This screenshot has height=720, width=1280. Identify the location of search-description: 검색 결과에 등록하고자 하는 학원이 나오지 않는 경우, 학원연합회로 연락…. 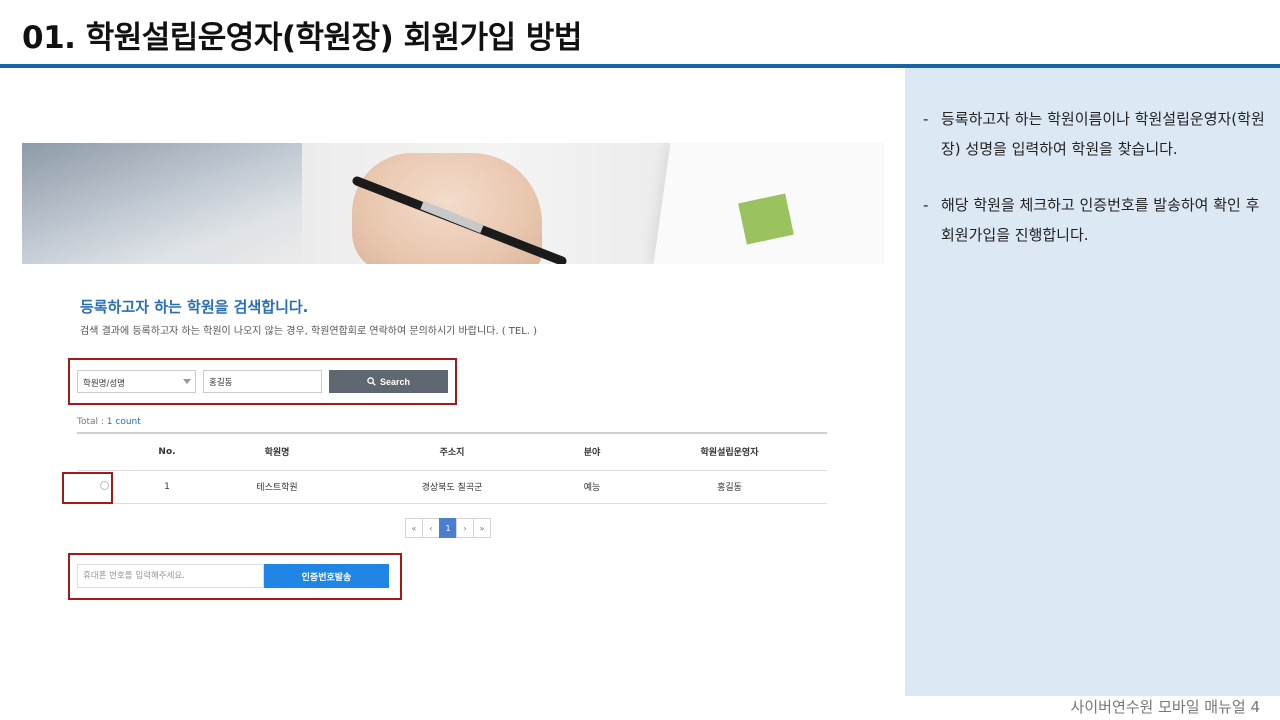
(309, 331).